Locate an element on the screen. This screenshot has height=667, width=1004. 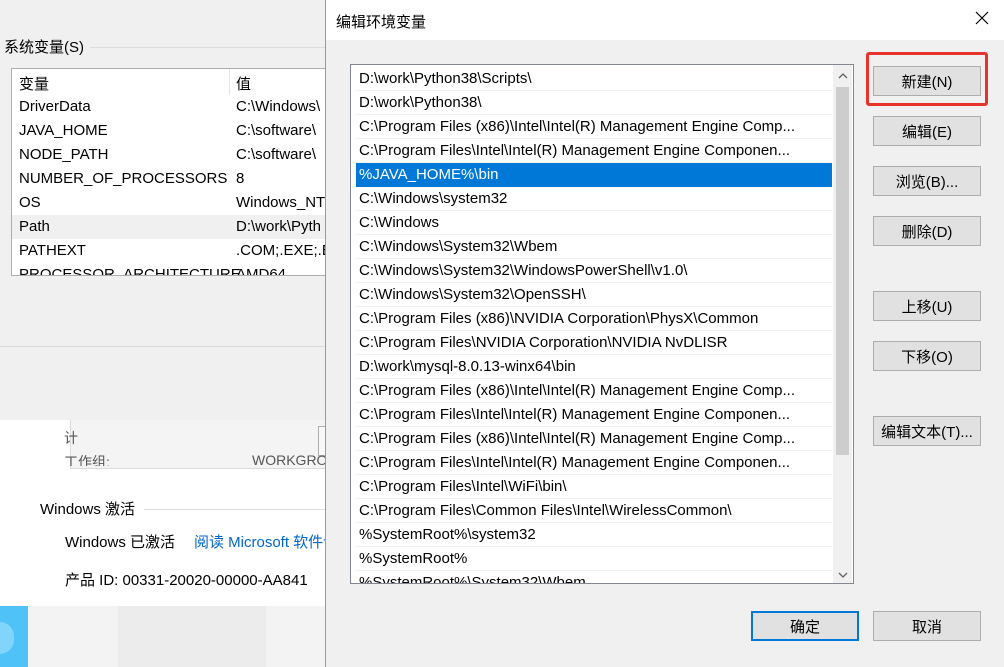
workgroup-label: 工作组: is located at coordinates (87, 460).